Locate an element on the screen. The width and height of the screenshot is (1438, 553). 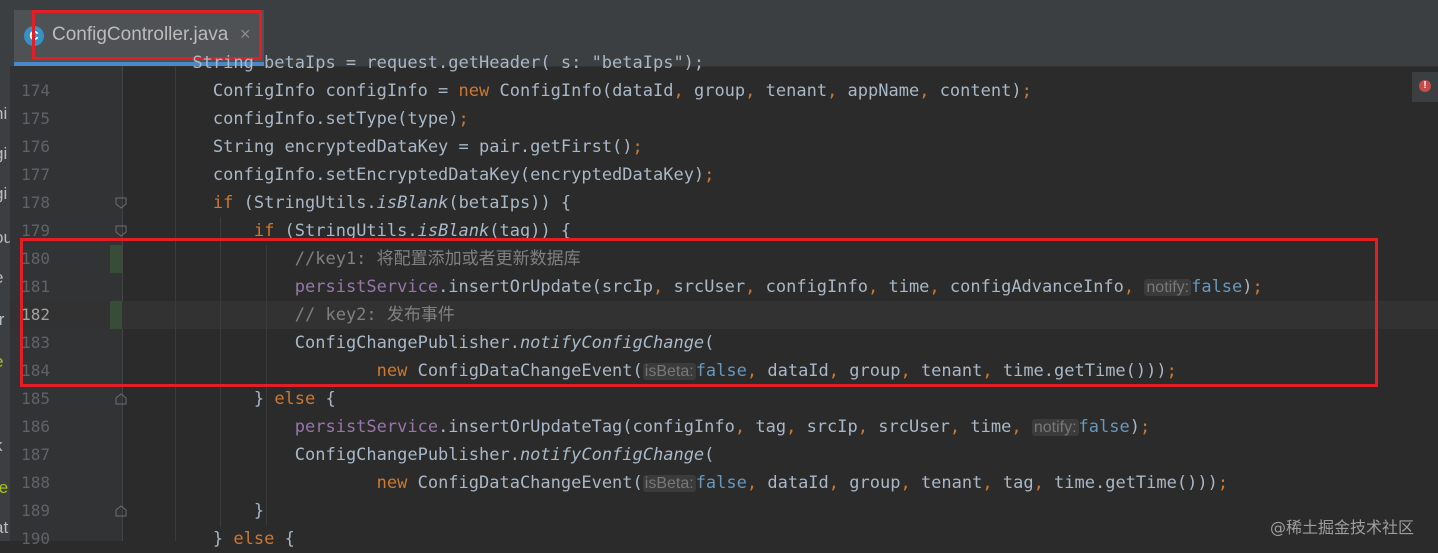
line-number: 189 is located at coordinates (30, 511).